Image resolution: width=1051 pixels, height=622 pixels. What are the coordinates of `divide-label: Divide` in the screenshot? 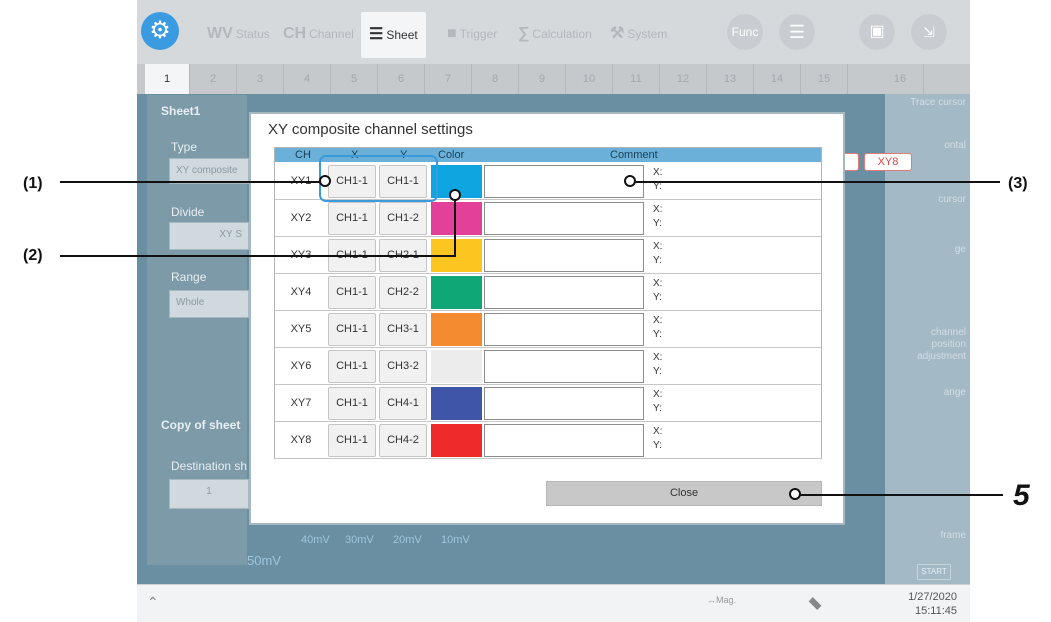 It's located at (188, 212).